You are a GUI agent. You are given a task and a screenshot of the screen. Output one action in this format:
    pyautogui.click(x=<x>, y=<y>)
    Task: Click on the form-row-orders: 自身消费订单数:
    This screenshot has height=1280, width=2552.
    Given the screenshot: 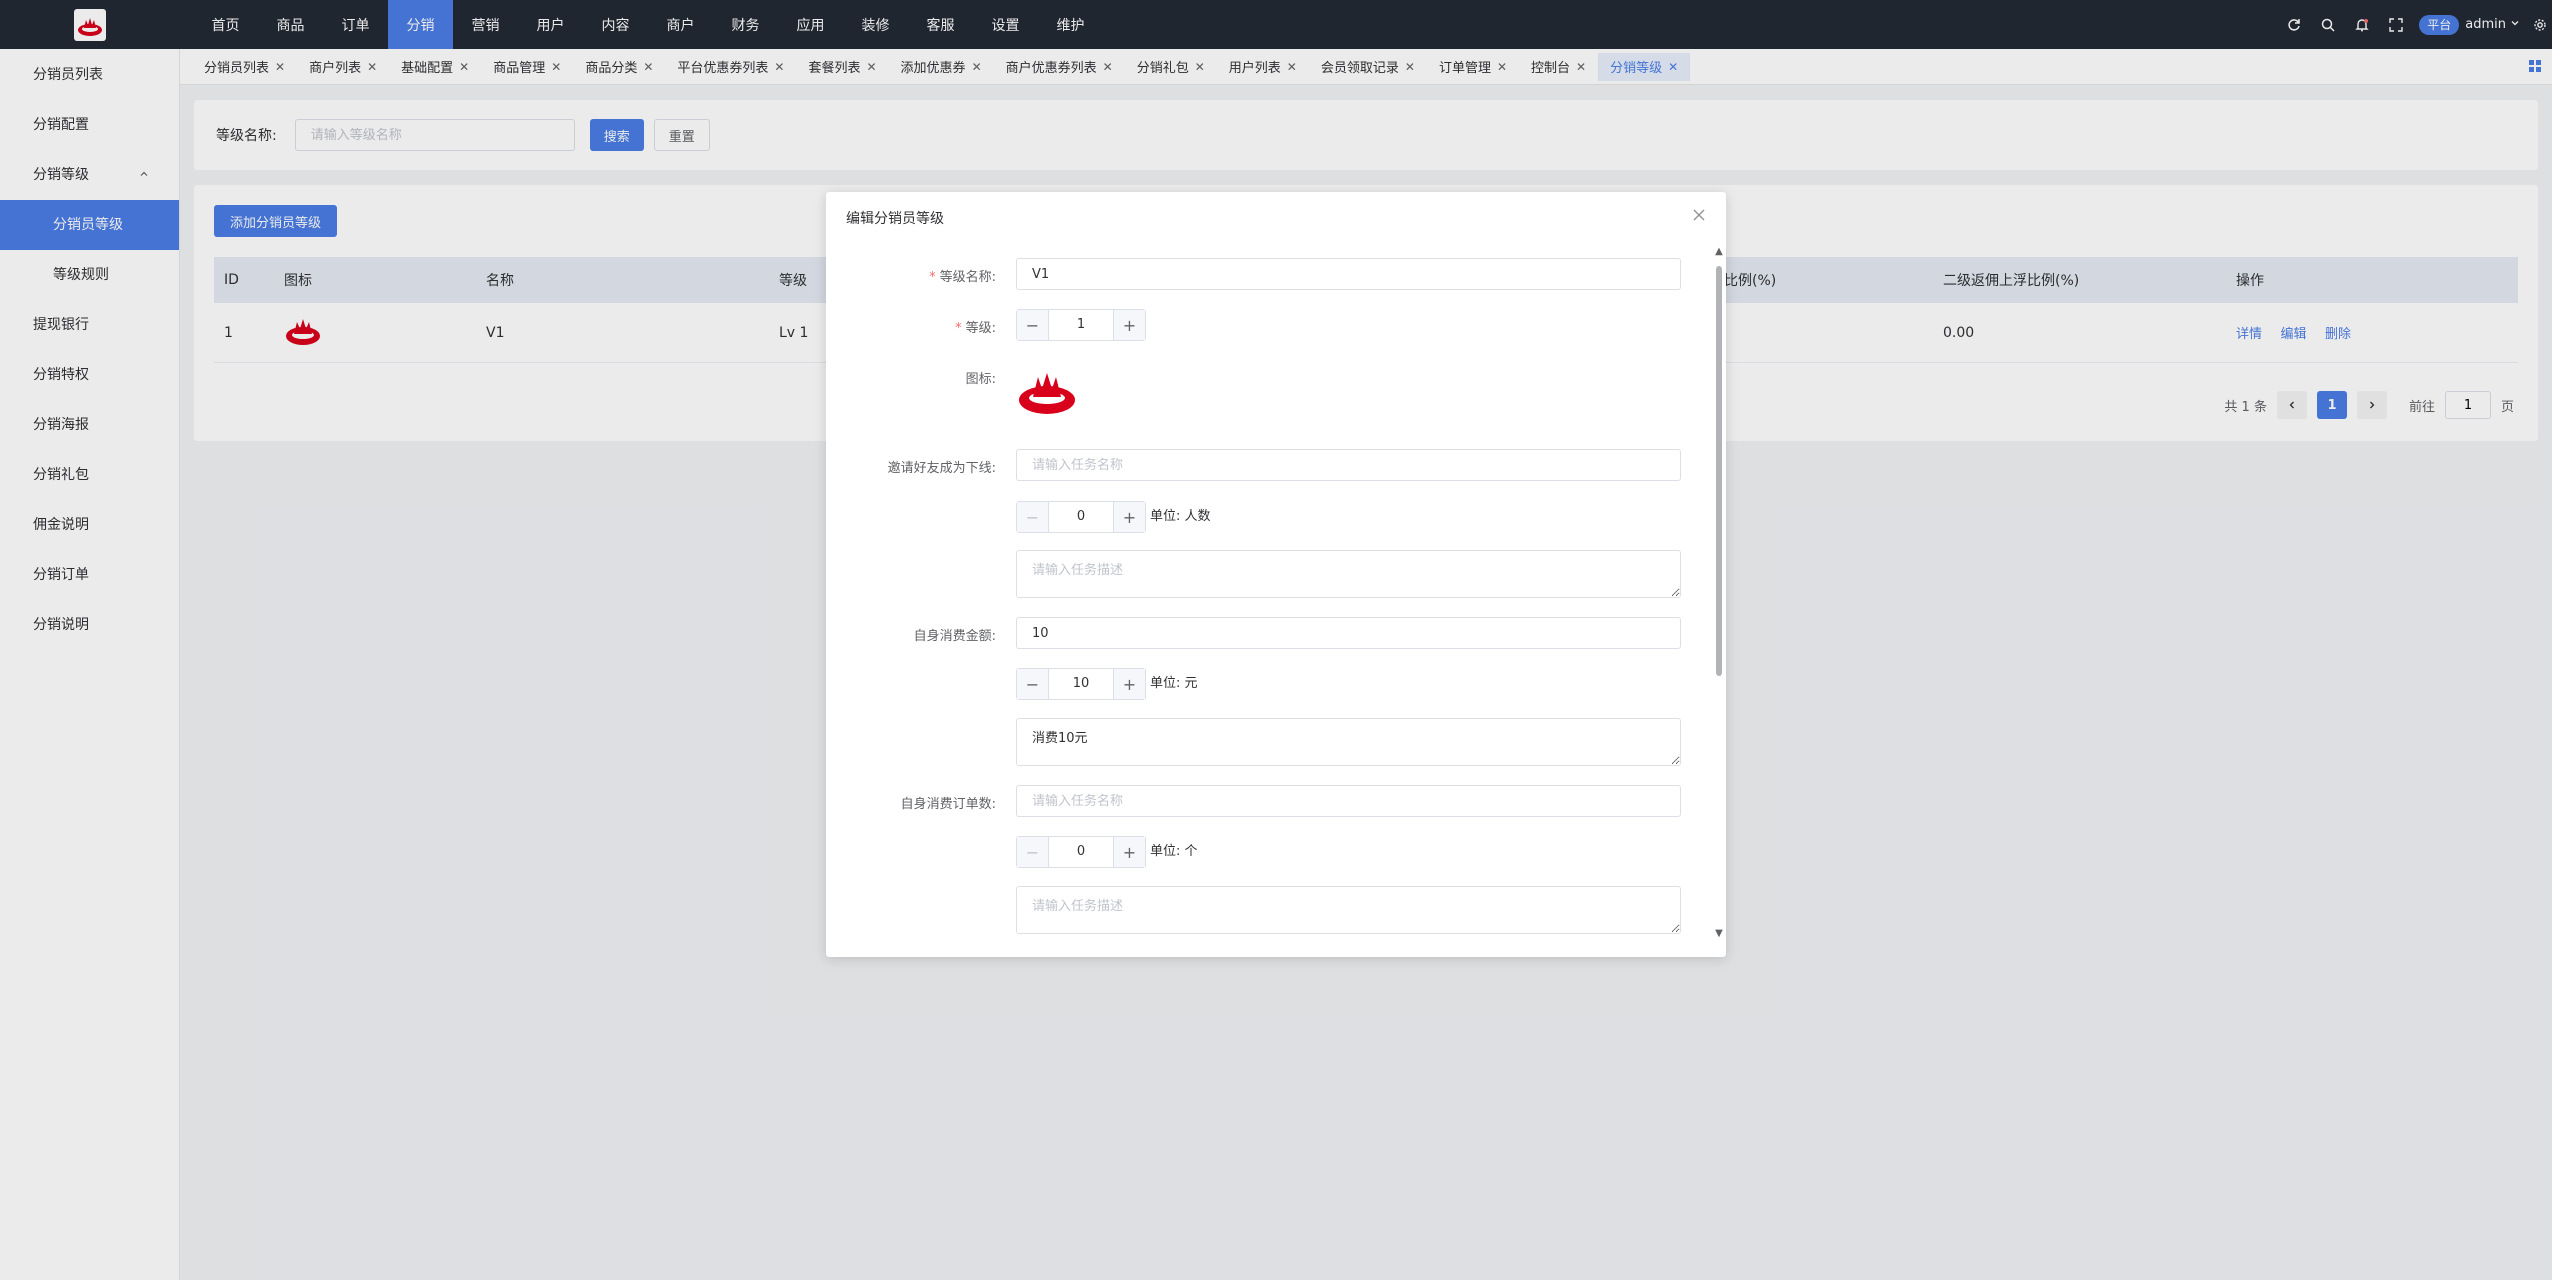 What is the action you would take?
    pyautogui.click(x=1266, y=801)
    